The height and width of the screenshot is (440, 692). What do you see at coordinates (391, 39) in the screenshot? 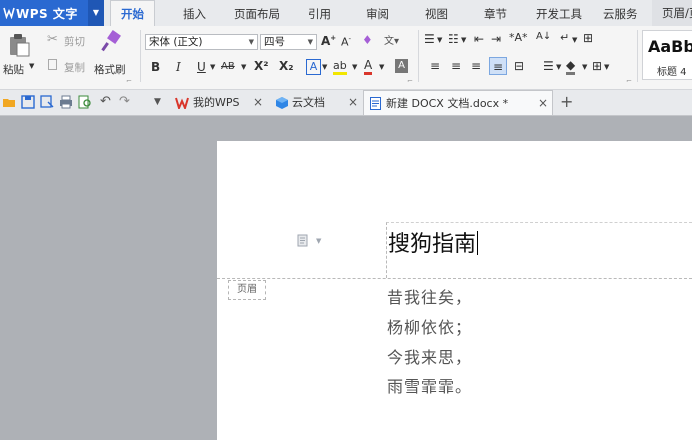
I see `phonetic-guide-icon: 文▾` at bounding box center [391, 39].